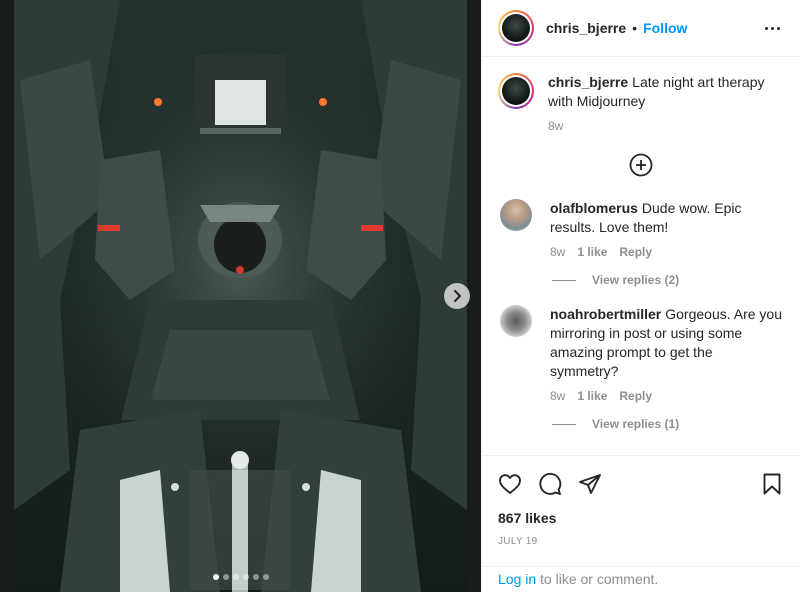 The width and height of the screenshot is (800, 592). What do you see at coordinates (641, 484) in the screenshot?
I see `action-bar` at bounding box center [641, 484].